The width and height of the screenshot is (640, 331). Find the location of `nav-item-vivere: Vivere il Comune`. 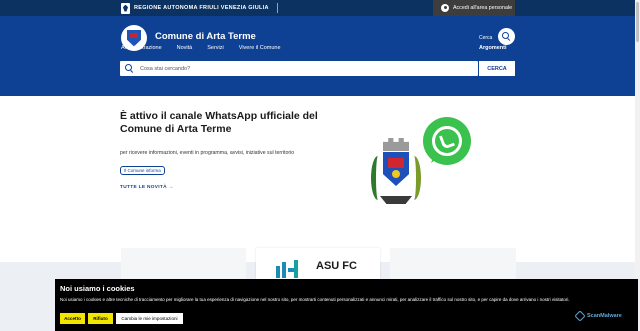

nav-item-vivere: Vivere il Comune is located at coordinates (260, 50).